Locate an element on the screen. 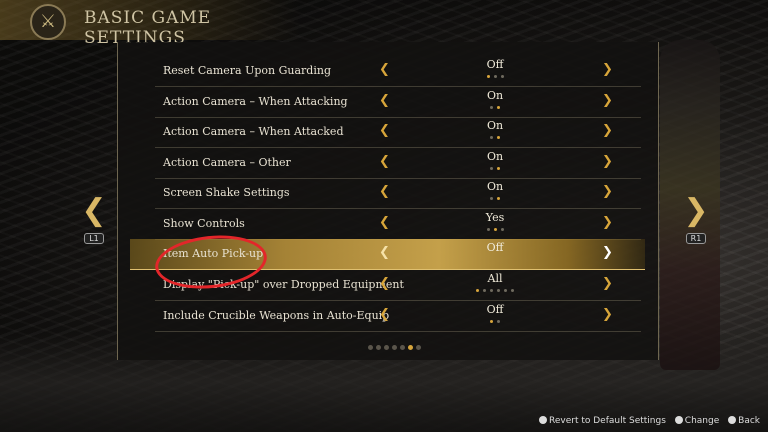  setting-row: Action Camera – When Attacked ❮ On ❯ is located at coordinates (398, 132).